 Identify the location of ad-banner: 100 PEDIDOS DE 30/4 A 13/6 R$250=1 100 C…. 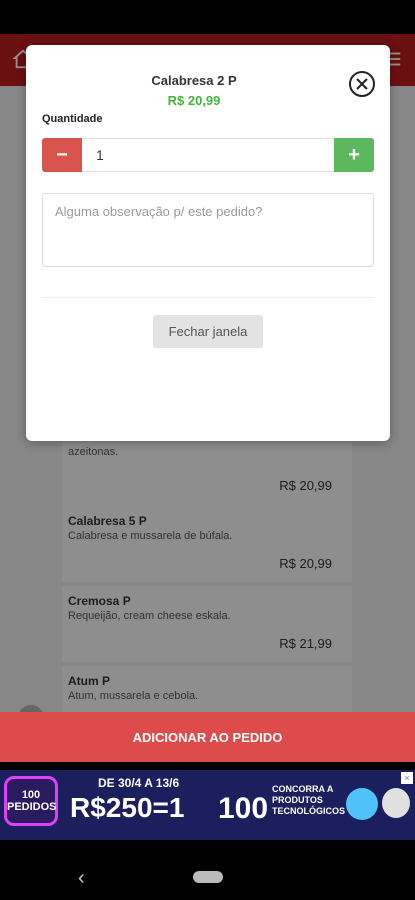
(207, 805).